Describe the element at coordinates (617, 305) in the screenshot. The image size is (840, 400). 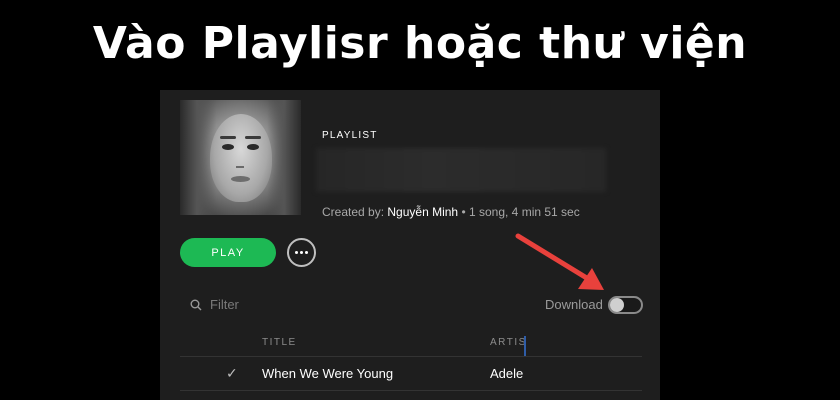
I see `toggle-knob` at that location.